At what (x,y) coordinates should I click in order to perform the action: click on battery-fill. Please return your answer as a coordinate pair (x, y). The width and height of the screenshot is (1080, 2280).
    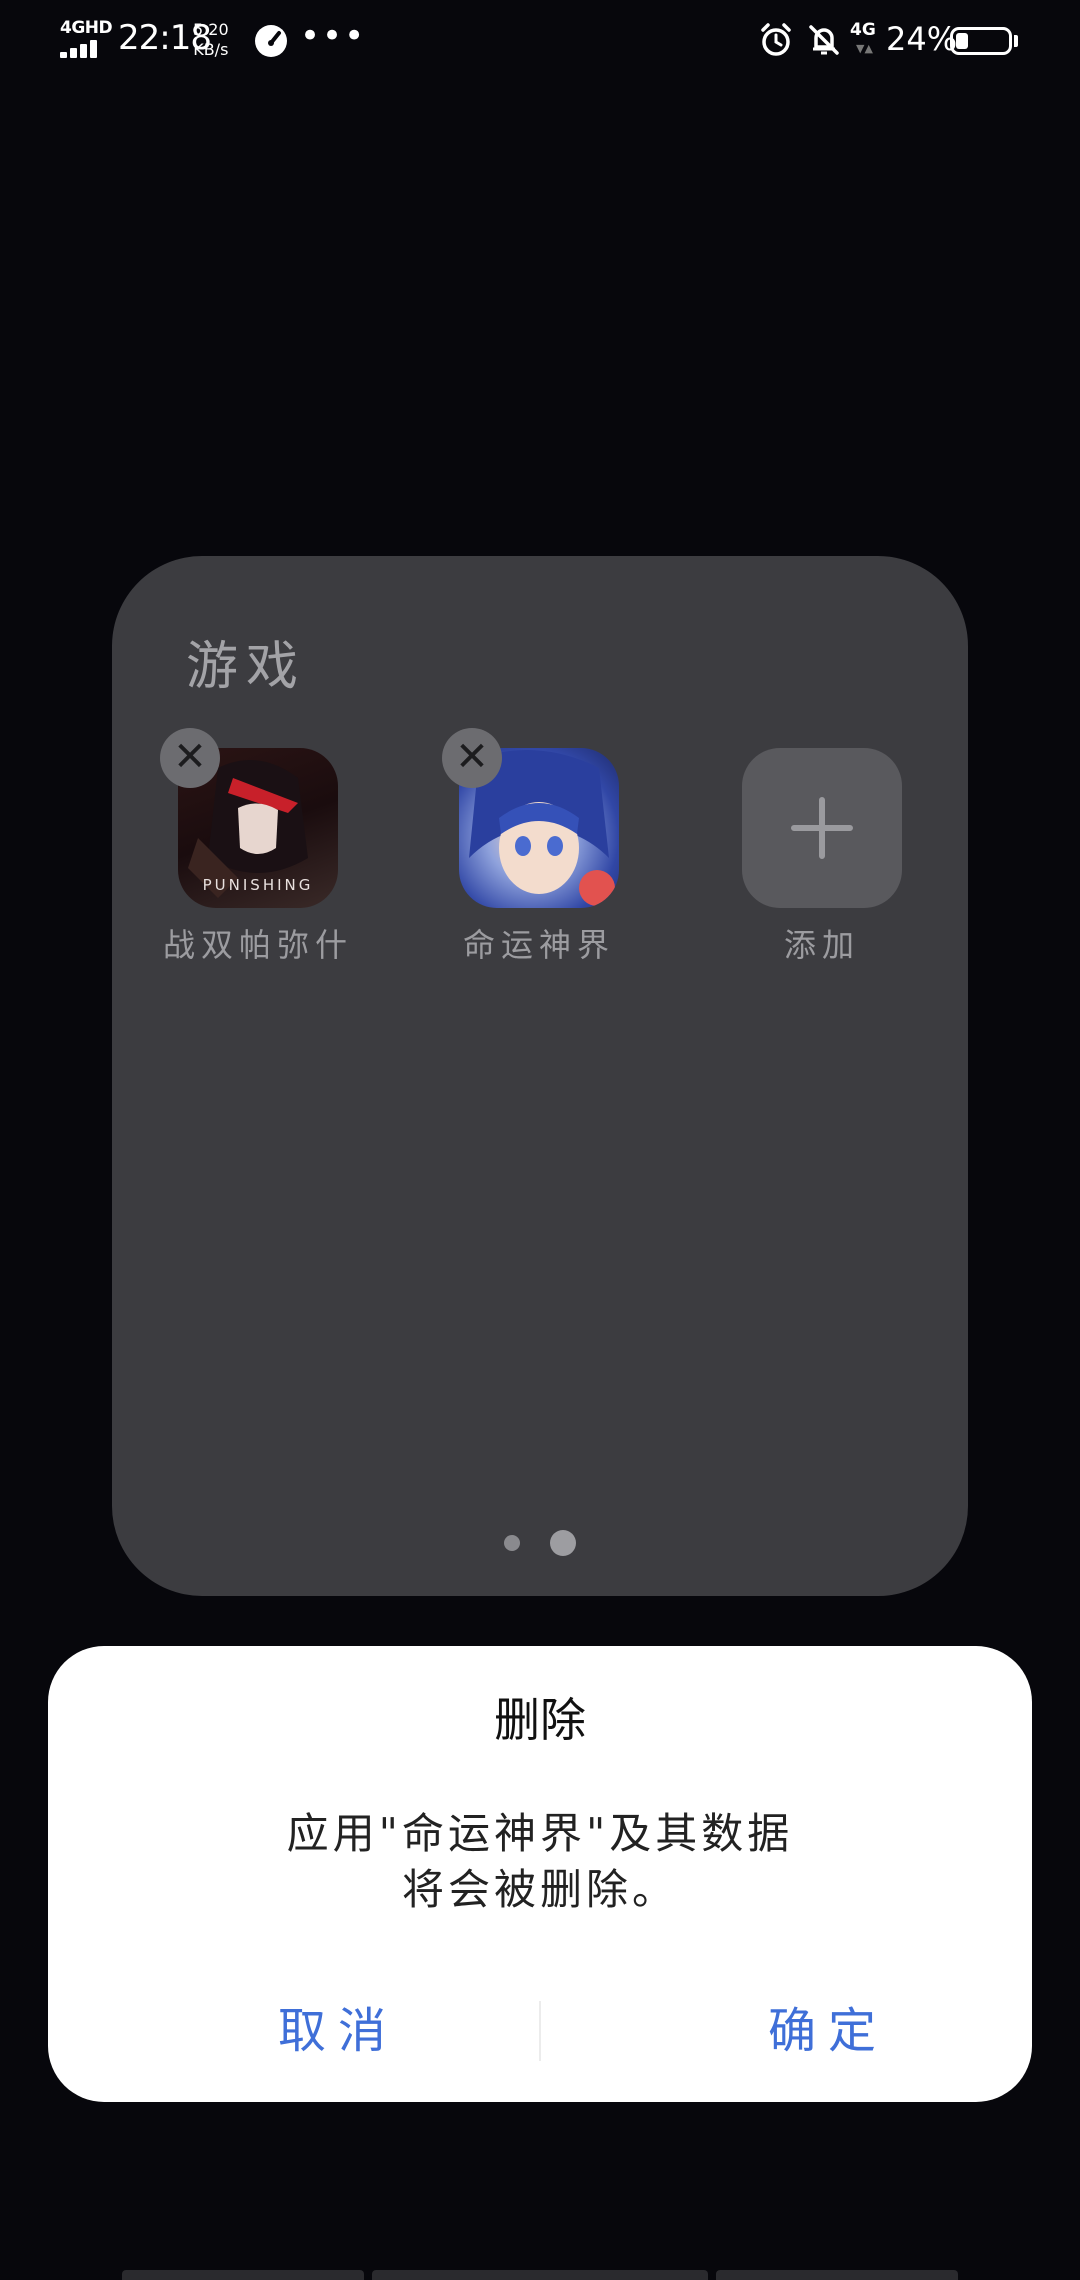
    Looking at the image, I should click on (962, 41).